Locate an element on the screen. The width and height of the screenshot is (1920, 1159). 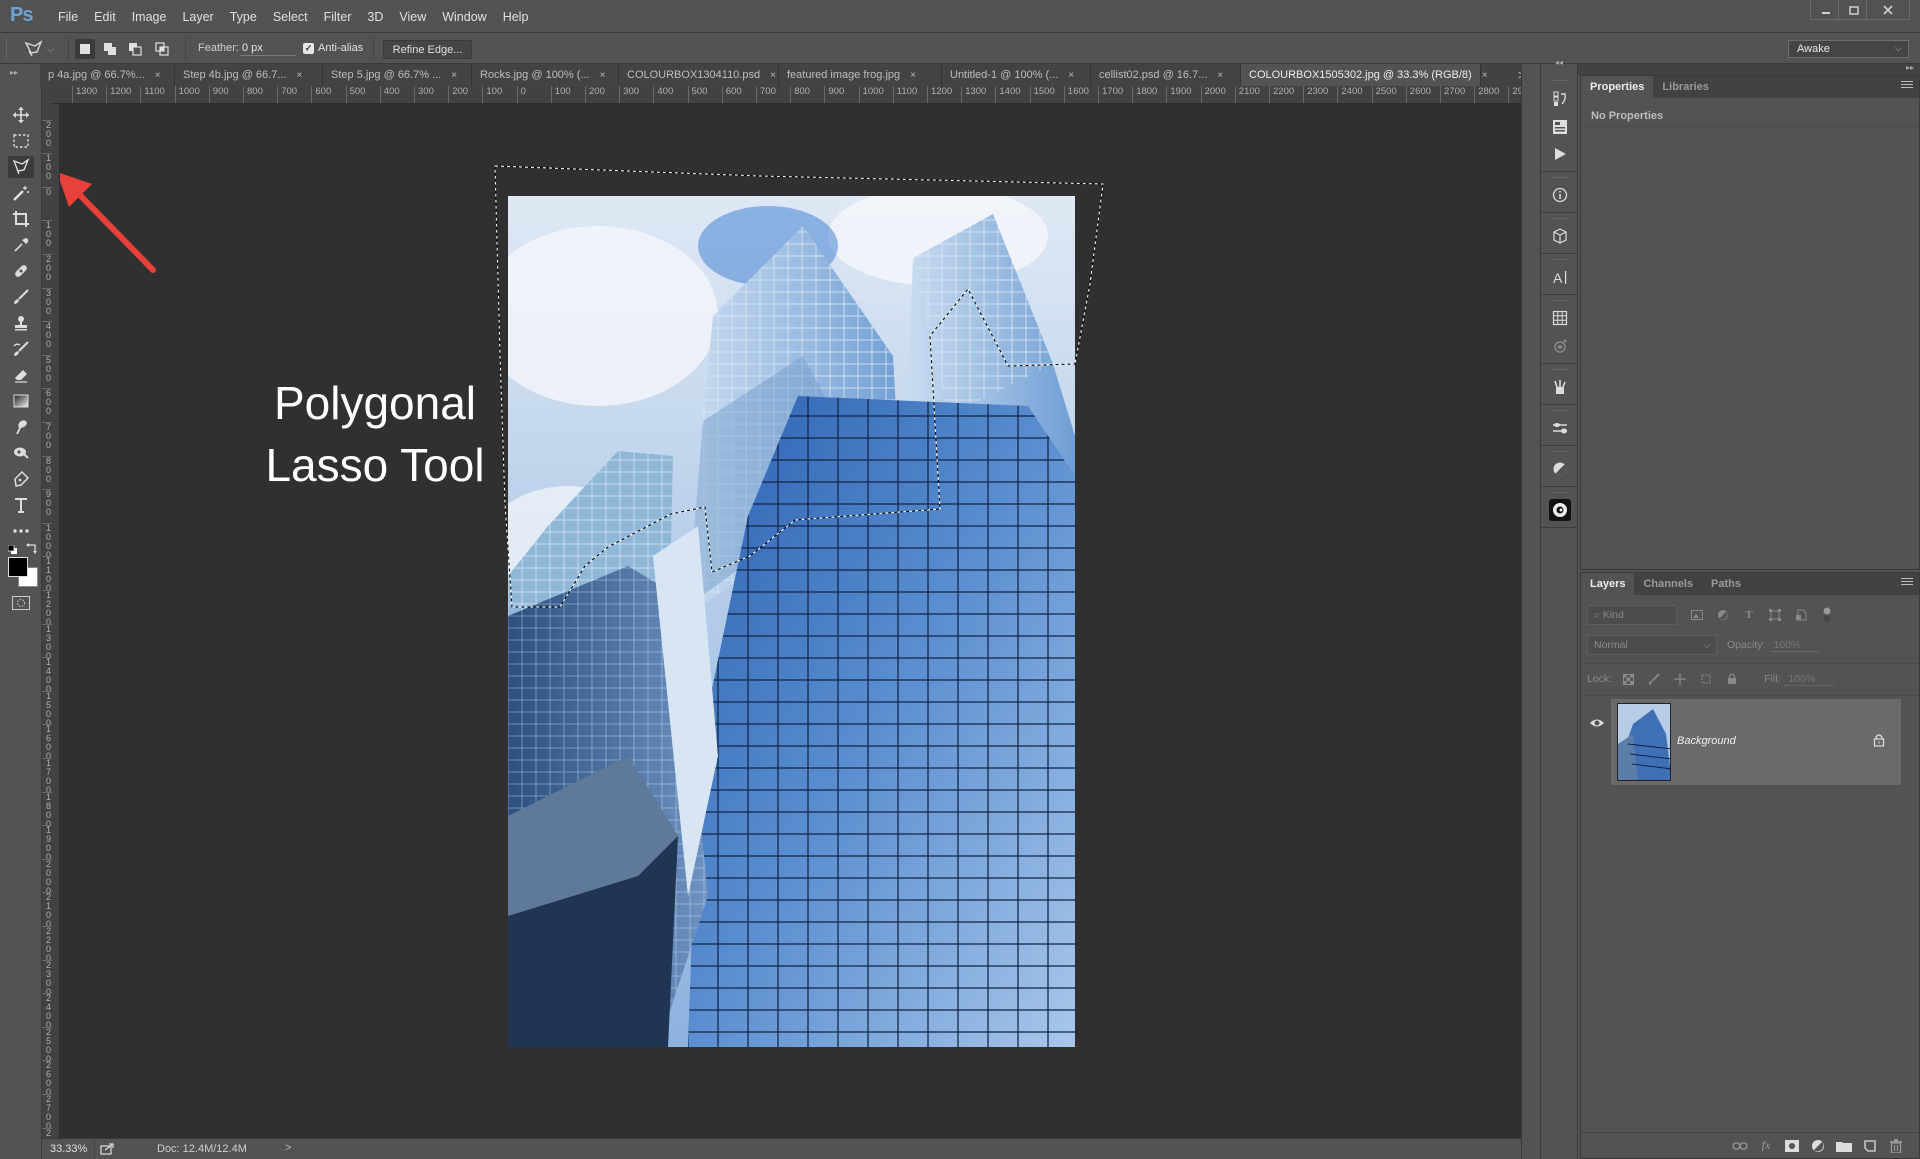
tab-doc: Untitled-1 @ 100% (... × is located at coordinates (1016, 75).